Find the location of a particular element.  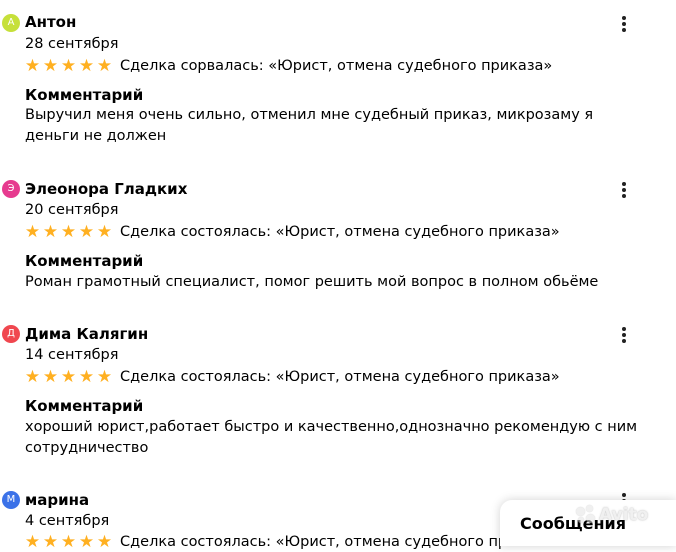

reviewer-name: Антон is located at coordinates (50, 22).